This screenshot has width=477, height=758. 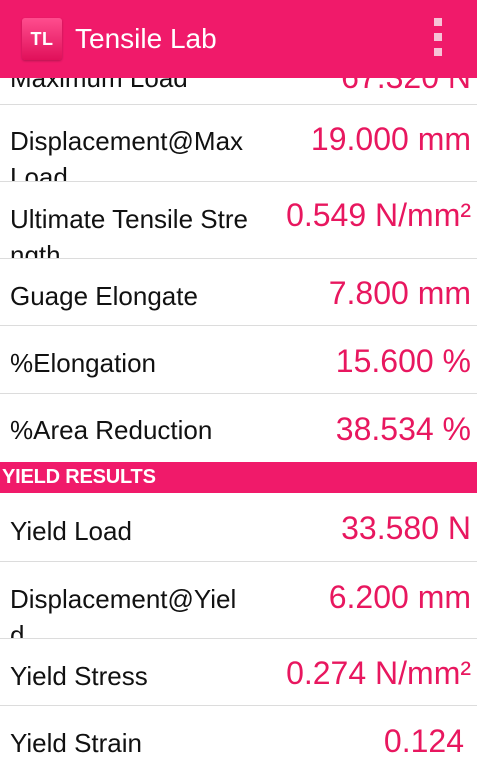 I want to click on yield-results-header: YIELD RESULTS, so click(x=238, y=477).